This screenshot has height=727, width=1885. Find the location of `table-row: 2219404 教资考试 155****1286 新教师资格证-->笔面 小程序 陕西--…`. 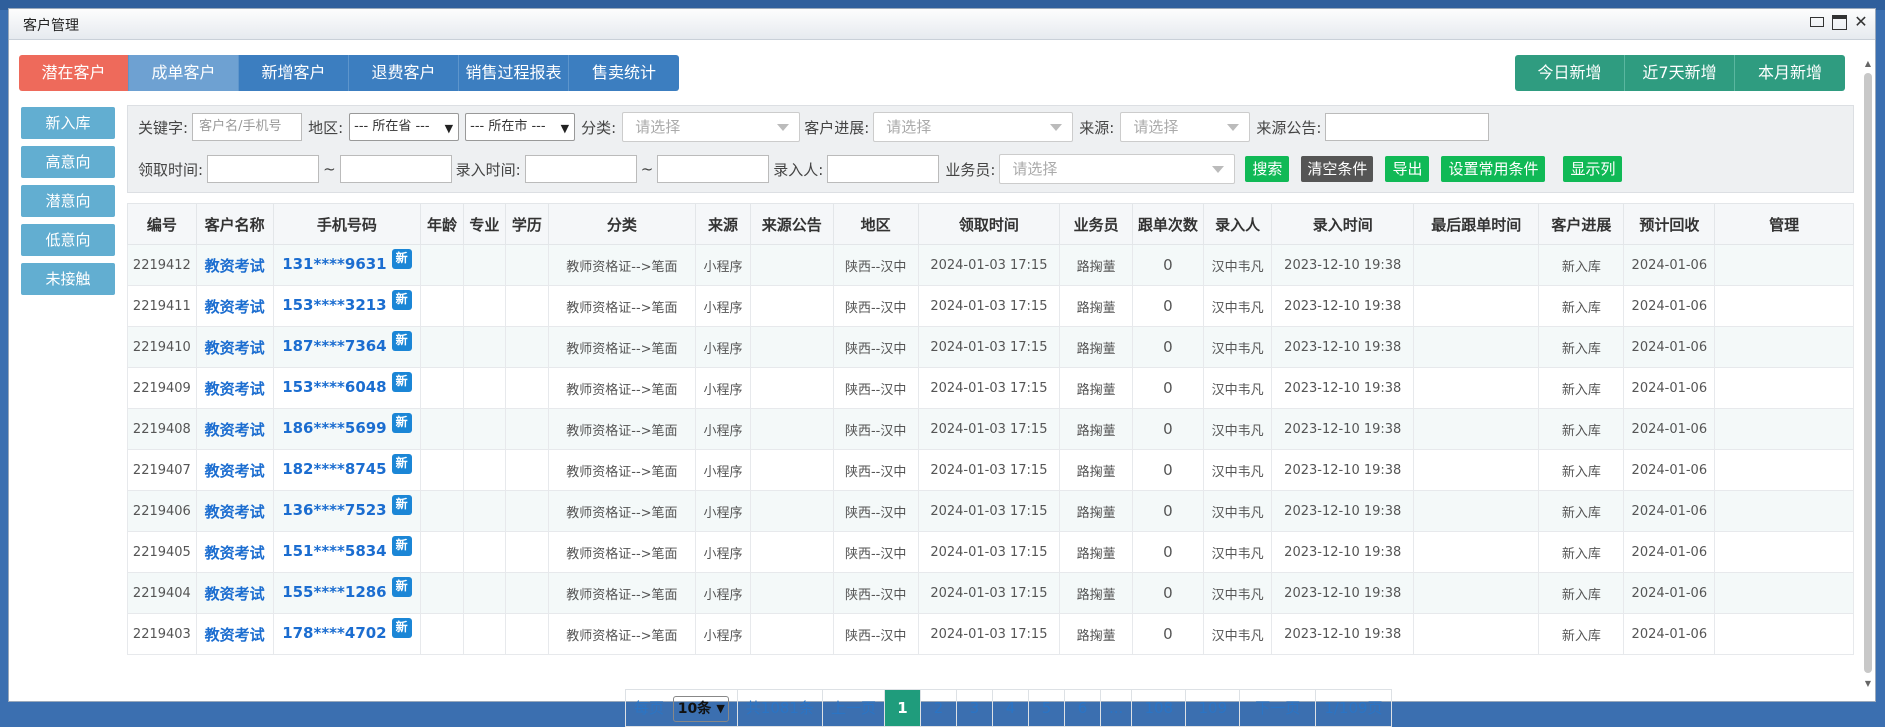

table-row: 2219404 教资考试 155****1286 新教师资格证-->笔面 小程序 陕西--… is located at coordinates (990, 593).